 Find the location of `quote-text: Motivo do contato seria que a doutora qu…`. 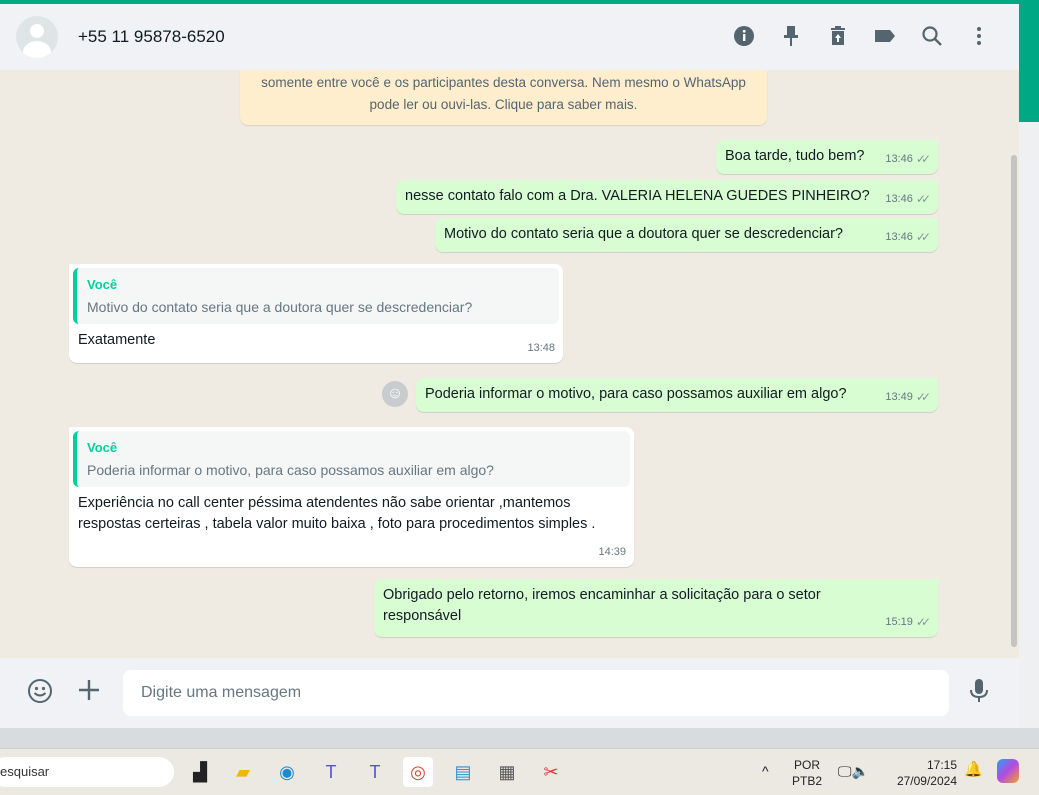

quote-text: Motivo do contato seria que a doutora qu… is located at coordinates (280, 307).